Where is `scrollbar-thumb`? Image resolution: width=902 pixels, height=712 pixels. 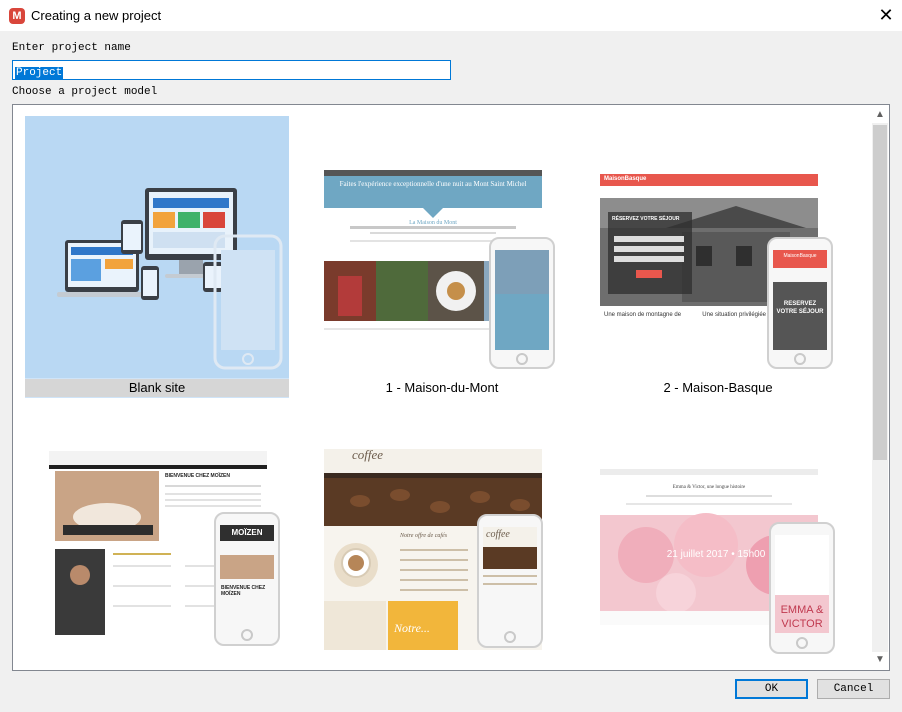
scrollbar-thumb is located at coordinates (880, 292).